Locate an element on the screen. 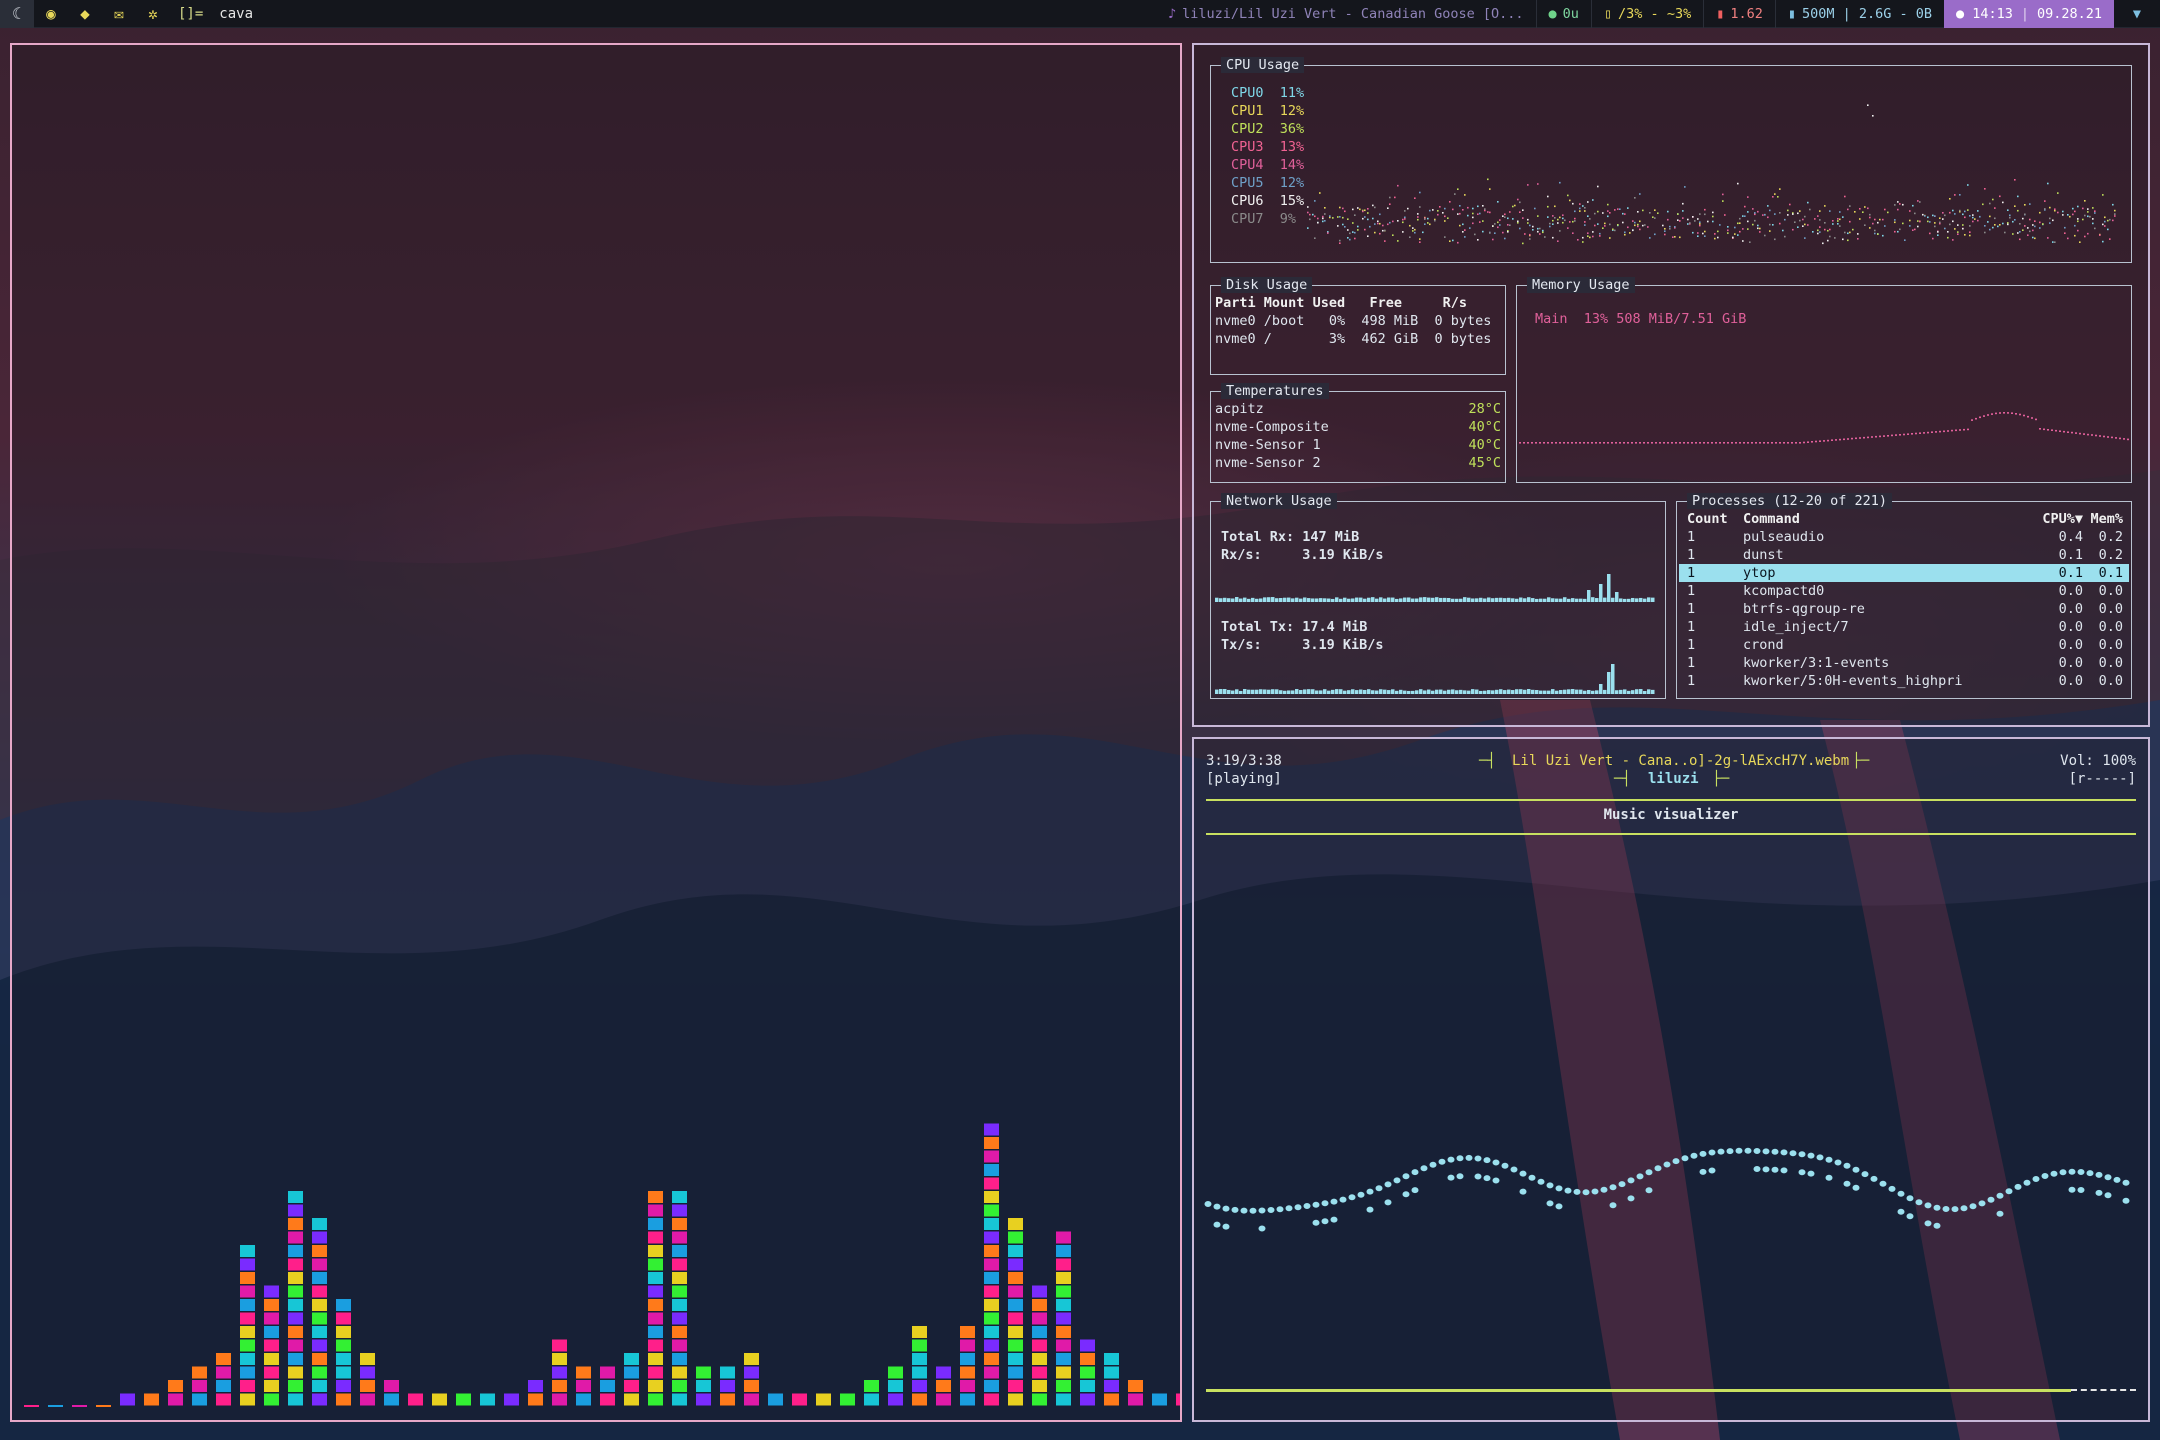  workspace-5-icon: ✲ is located at coordinates (153, 14).